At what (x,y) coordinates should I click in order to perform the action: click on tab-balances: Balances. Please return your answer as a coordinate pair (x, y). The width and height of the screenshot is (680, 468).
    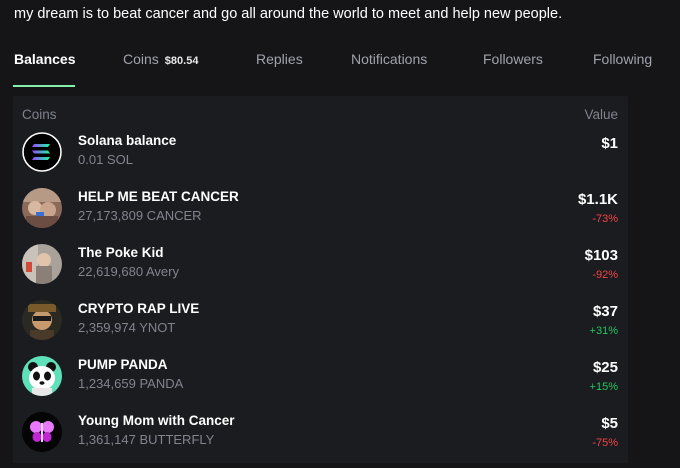
    Looking at the image, I should click on (44, 68).